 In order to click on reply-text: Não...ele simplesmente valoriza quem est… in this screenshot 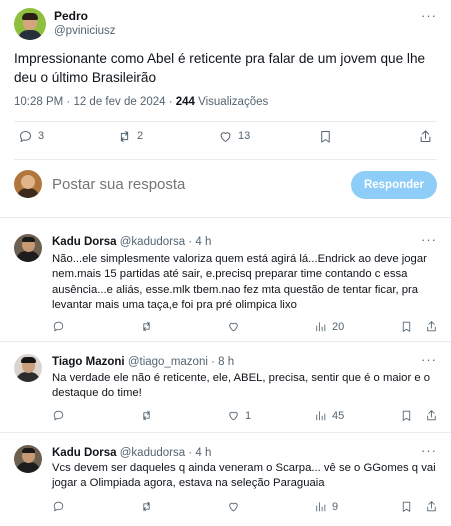, I will do `click(239, 282)`.